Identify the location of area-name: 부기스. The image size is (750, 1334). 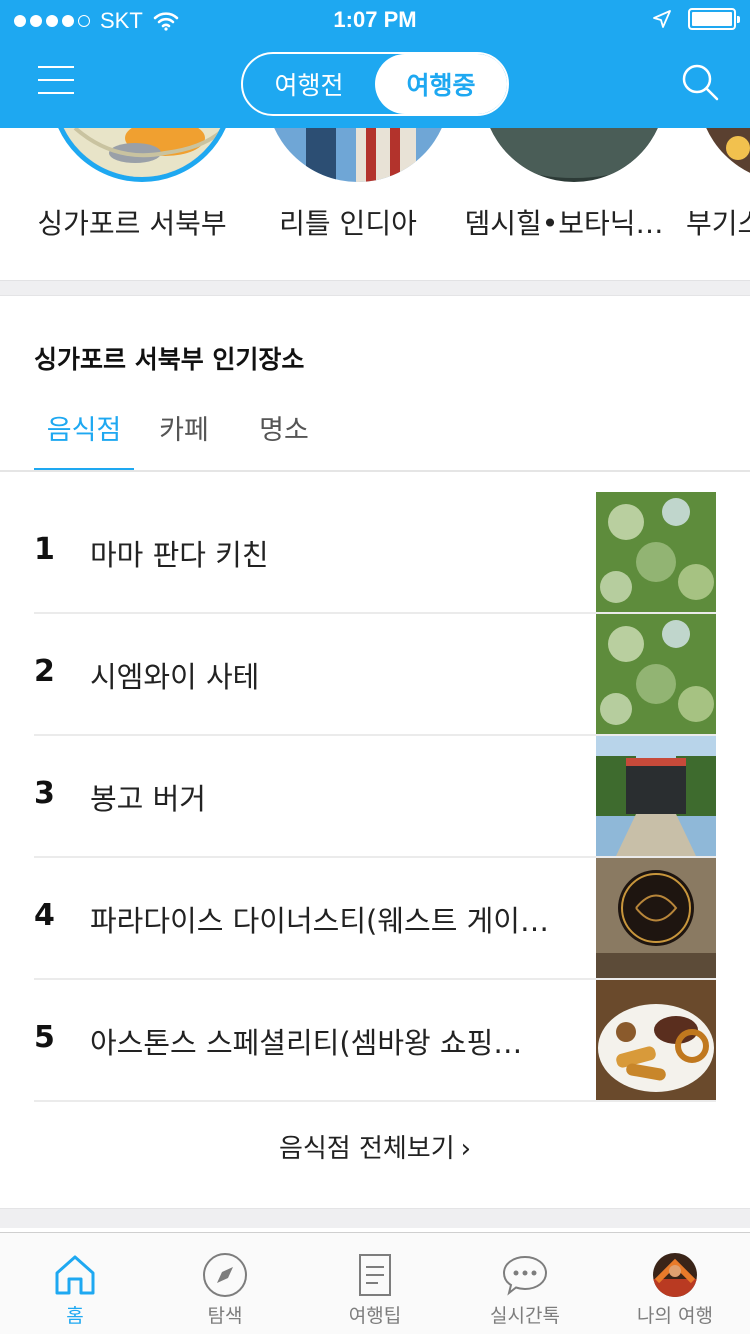
(718, 223).